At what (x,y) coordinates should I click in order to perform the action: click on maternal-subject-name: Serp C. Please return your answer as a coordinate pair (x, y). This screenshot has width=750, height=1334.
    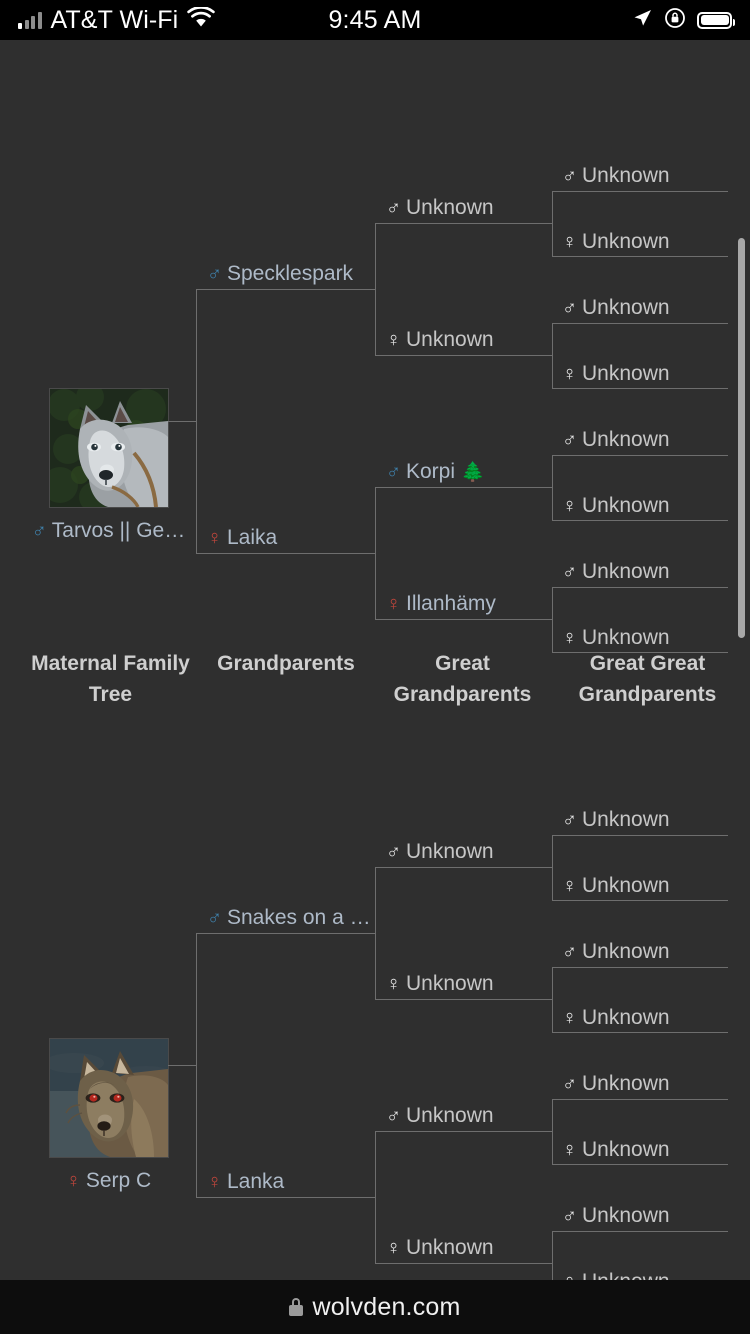
    Looking at the image, I should click on (118, 1180).